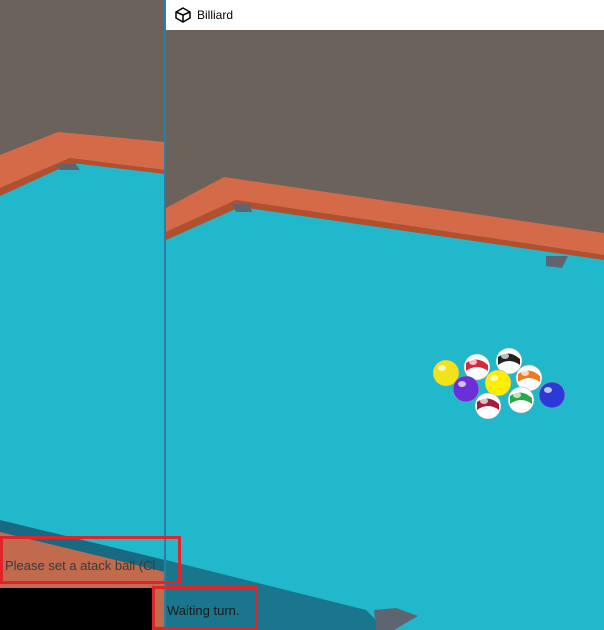 Image resolution: width=604 pixels, height=630 pixels. Describe the element at coordinates (183, 15) in the screenshot. I see `unity-logo-icon` at that location.